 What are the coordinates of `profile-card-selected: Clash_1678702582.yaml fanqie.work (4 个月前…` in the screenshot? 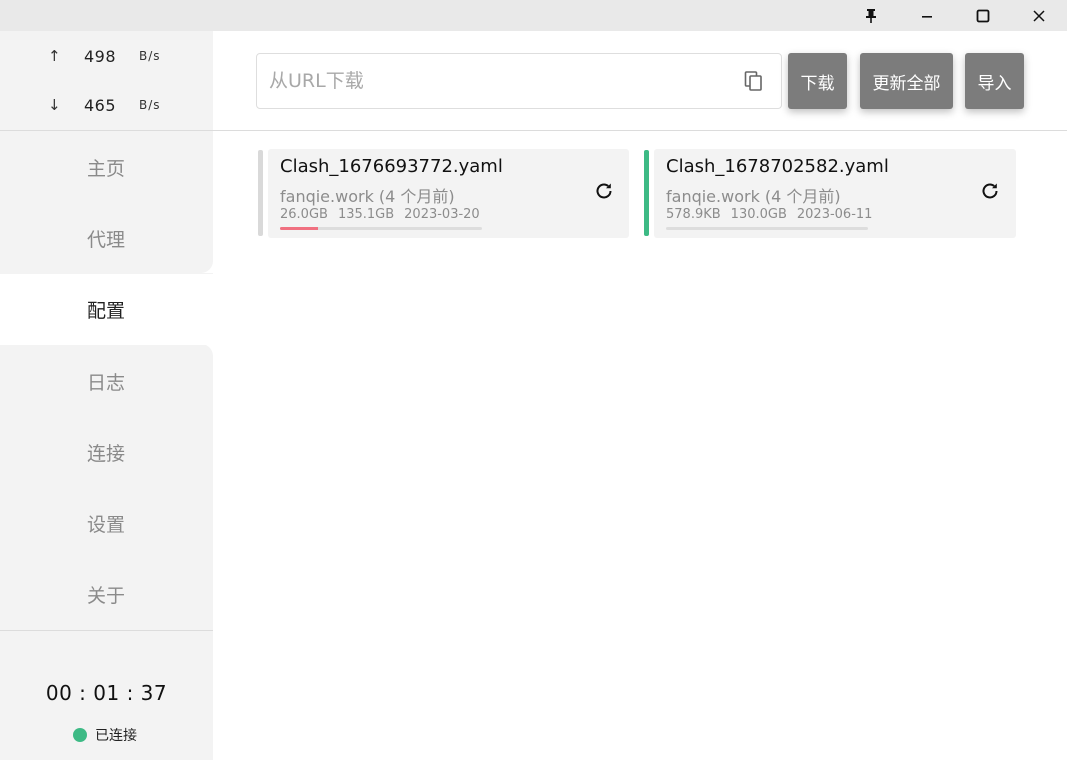 It's located at (830, 193).